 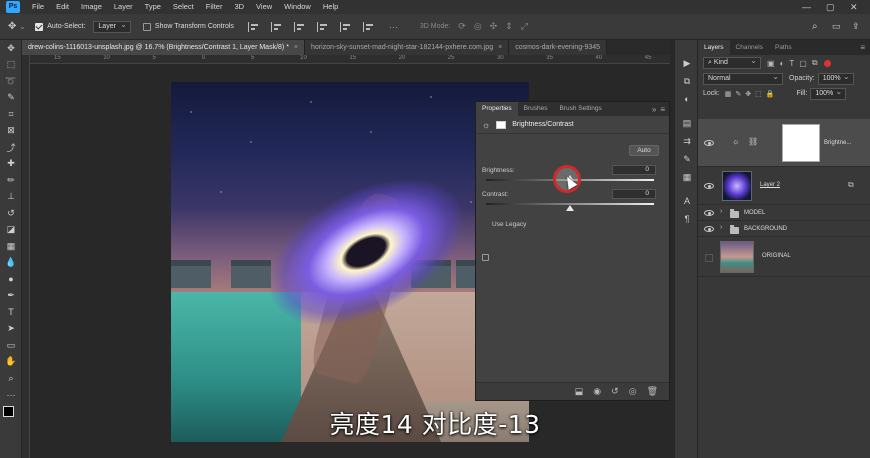 What do you see at coordinates (123, 7) in the screenshot?
I see `menu-layer: Layer` at bounding box center [123, 7].